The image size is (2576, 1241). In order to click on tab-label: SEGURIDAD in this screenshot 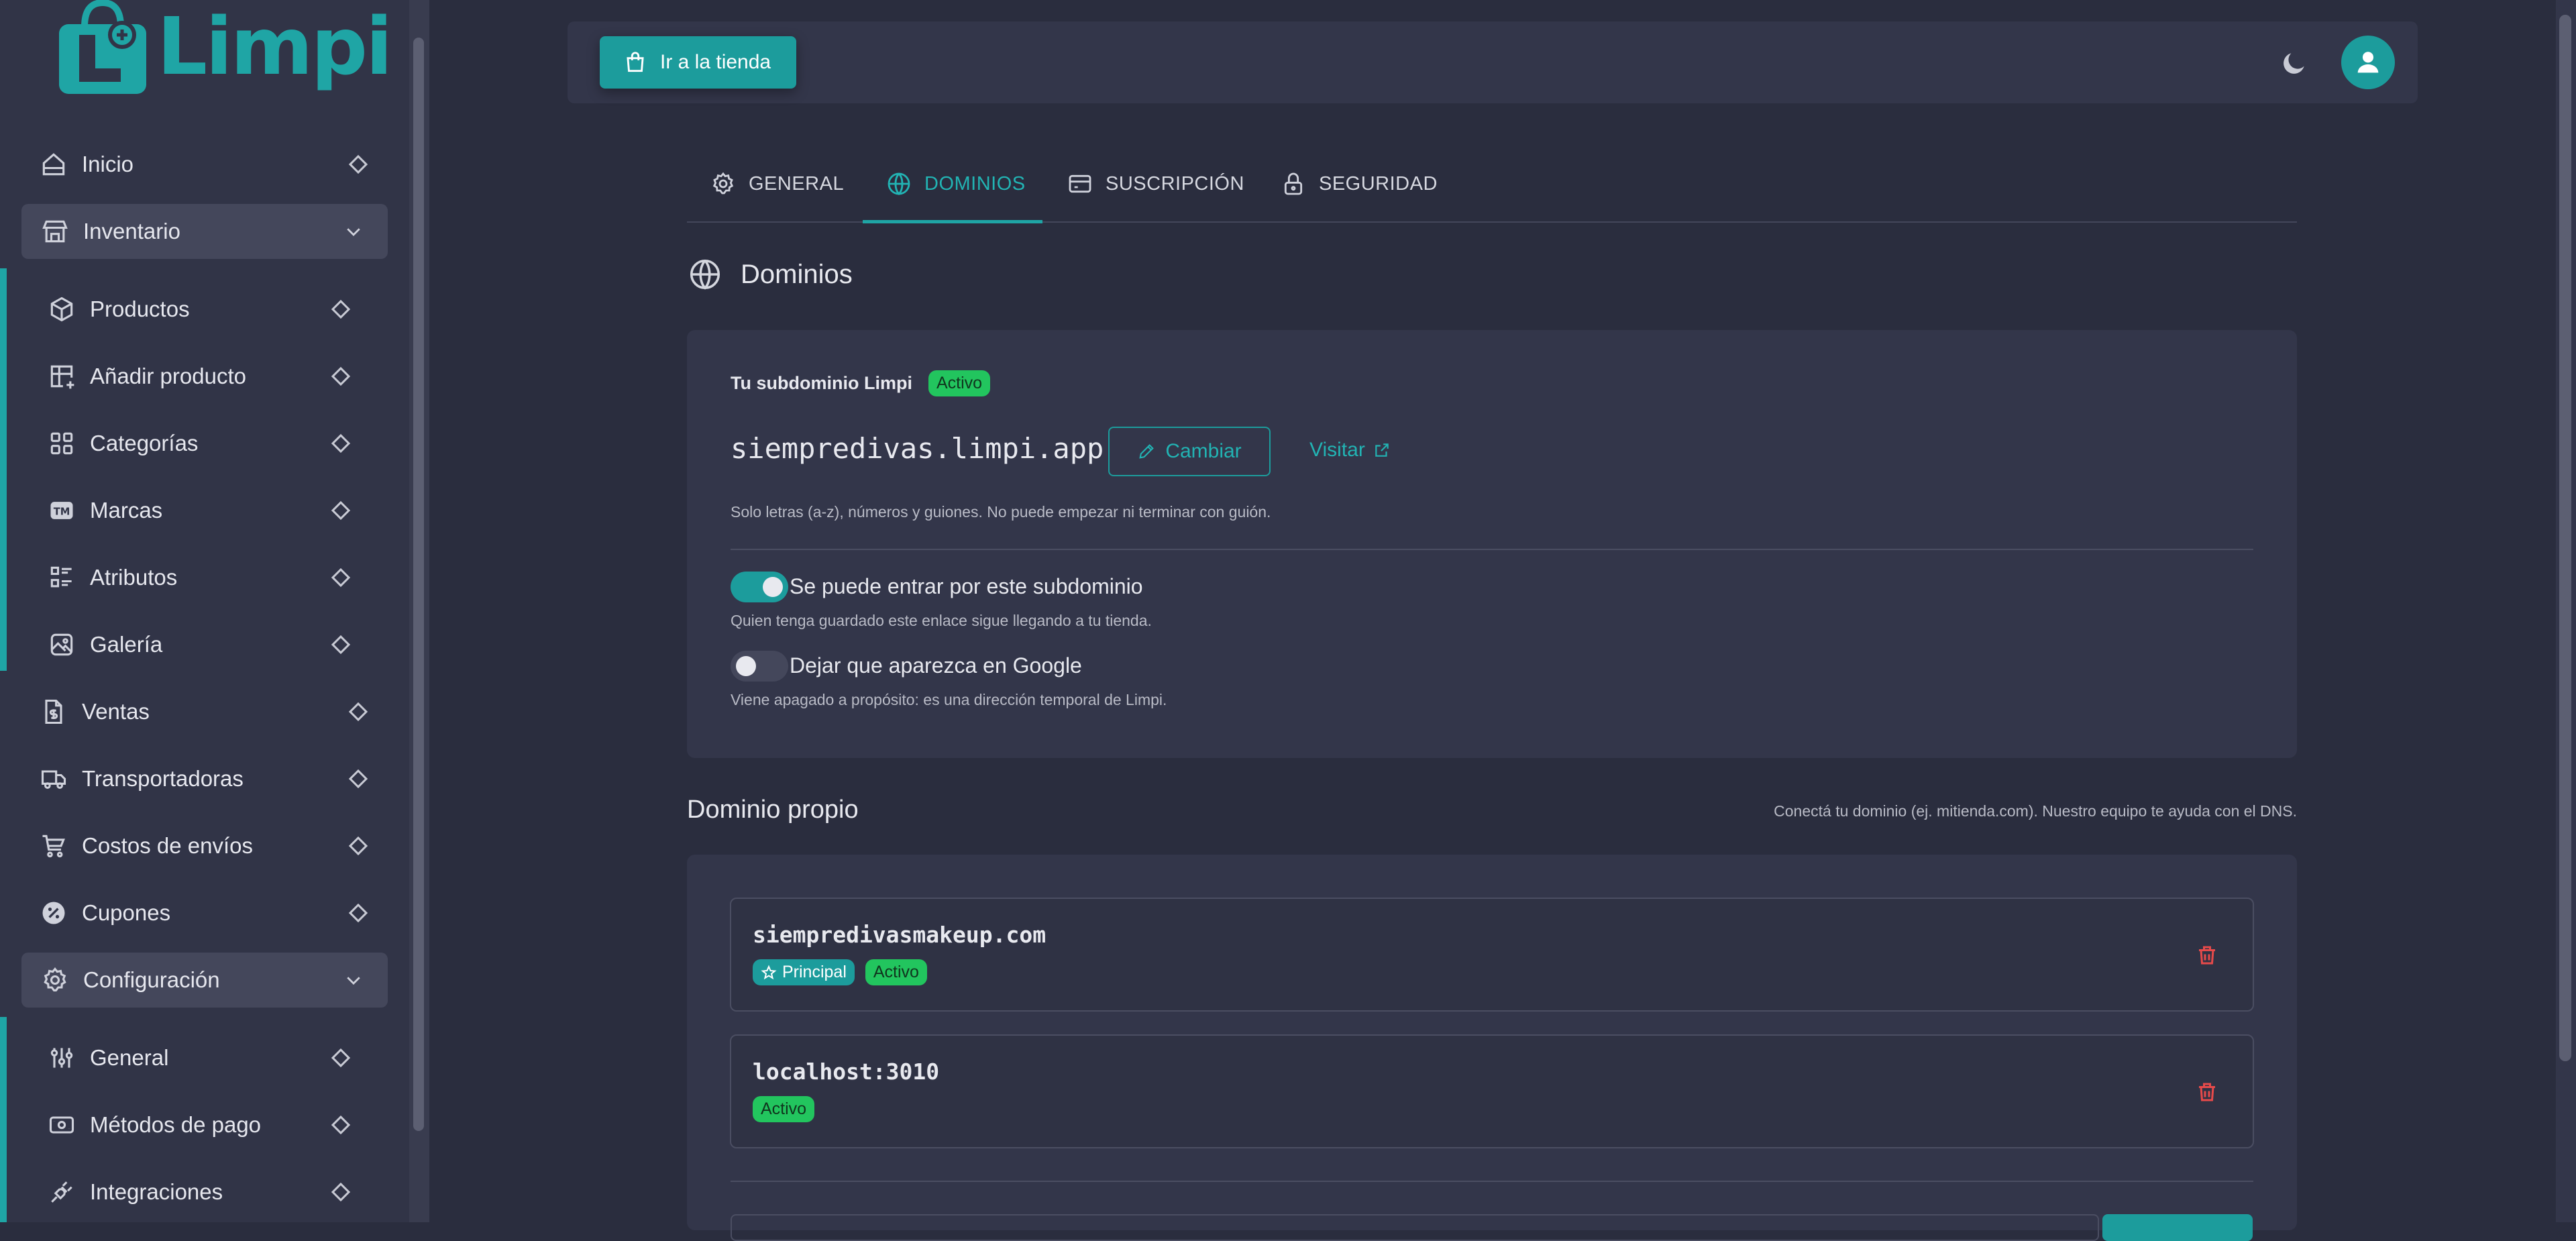, I will do `click(1378, 183)`.